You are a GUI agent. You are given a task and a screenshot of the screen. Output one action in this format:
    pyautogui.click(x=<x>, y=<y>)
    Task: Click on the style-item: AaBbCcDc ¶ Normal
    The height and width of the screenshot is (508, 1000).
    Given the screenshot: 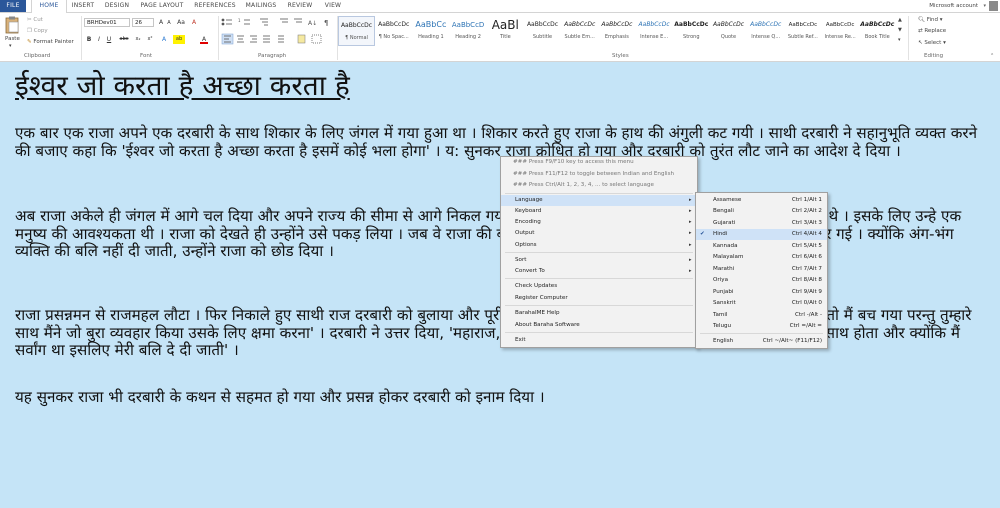 What is the action you would take?
    pyautogui.click(x=356, y=31)
    